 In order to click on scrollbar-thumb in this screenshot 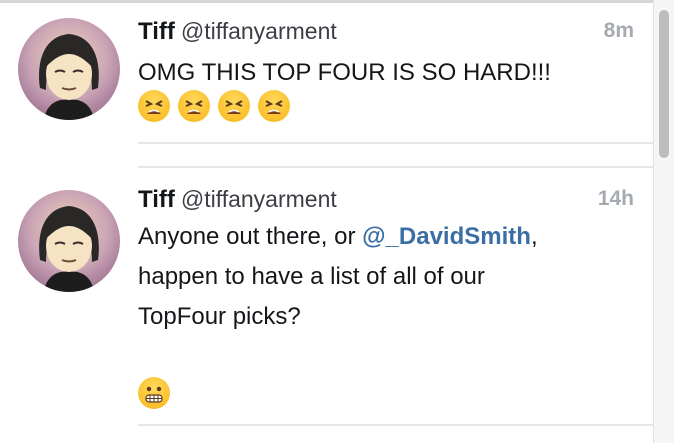, I will do `click(664, 84)`.